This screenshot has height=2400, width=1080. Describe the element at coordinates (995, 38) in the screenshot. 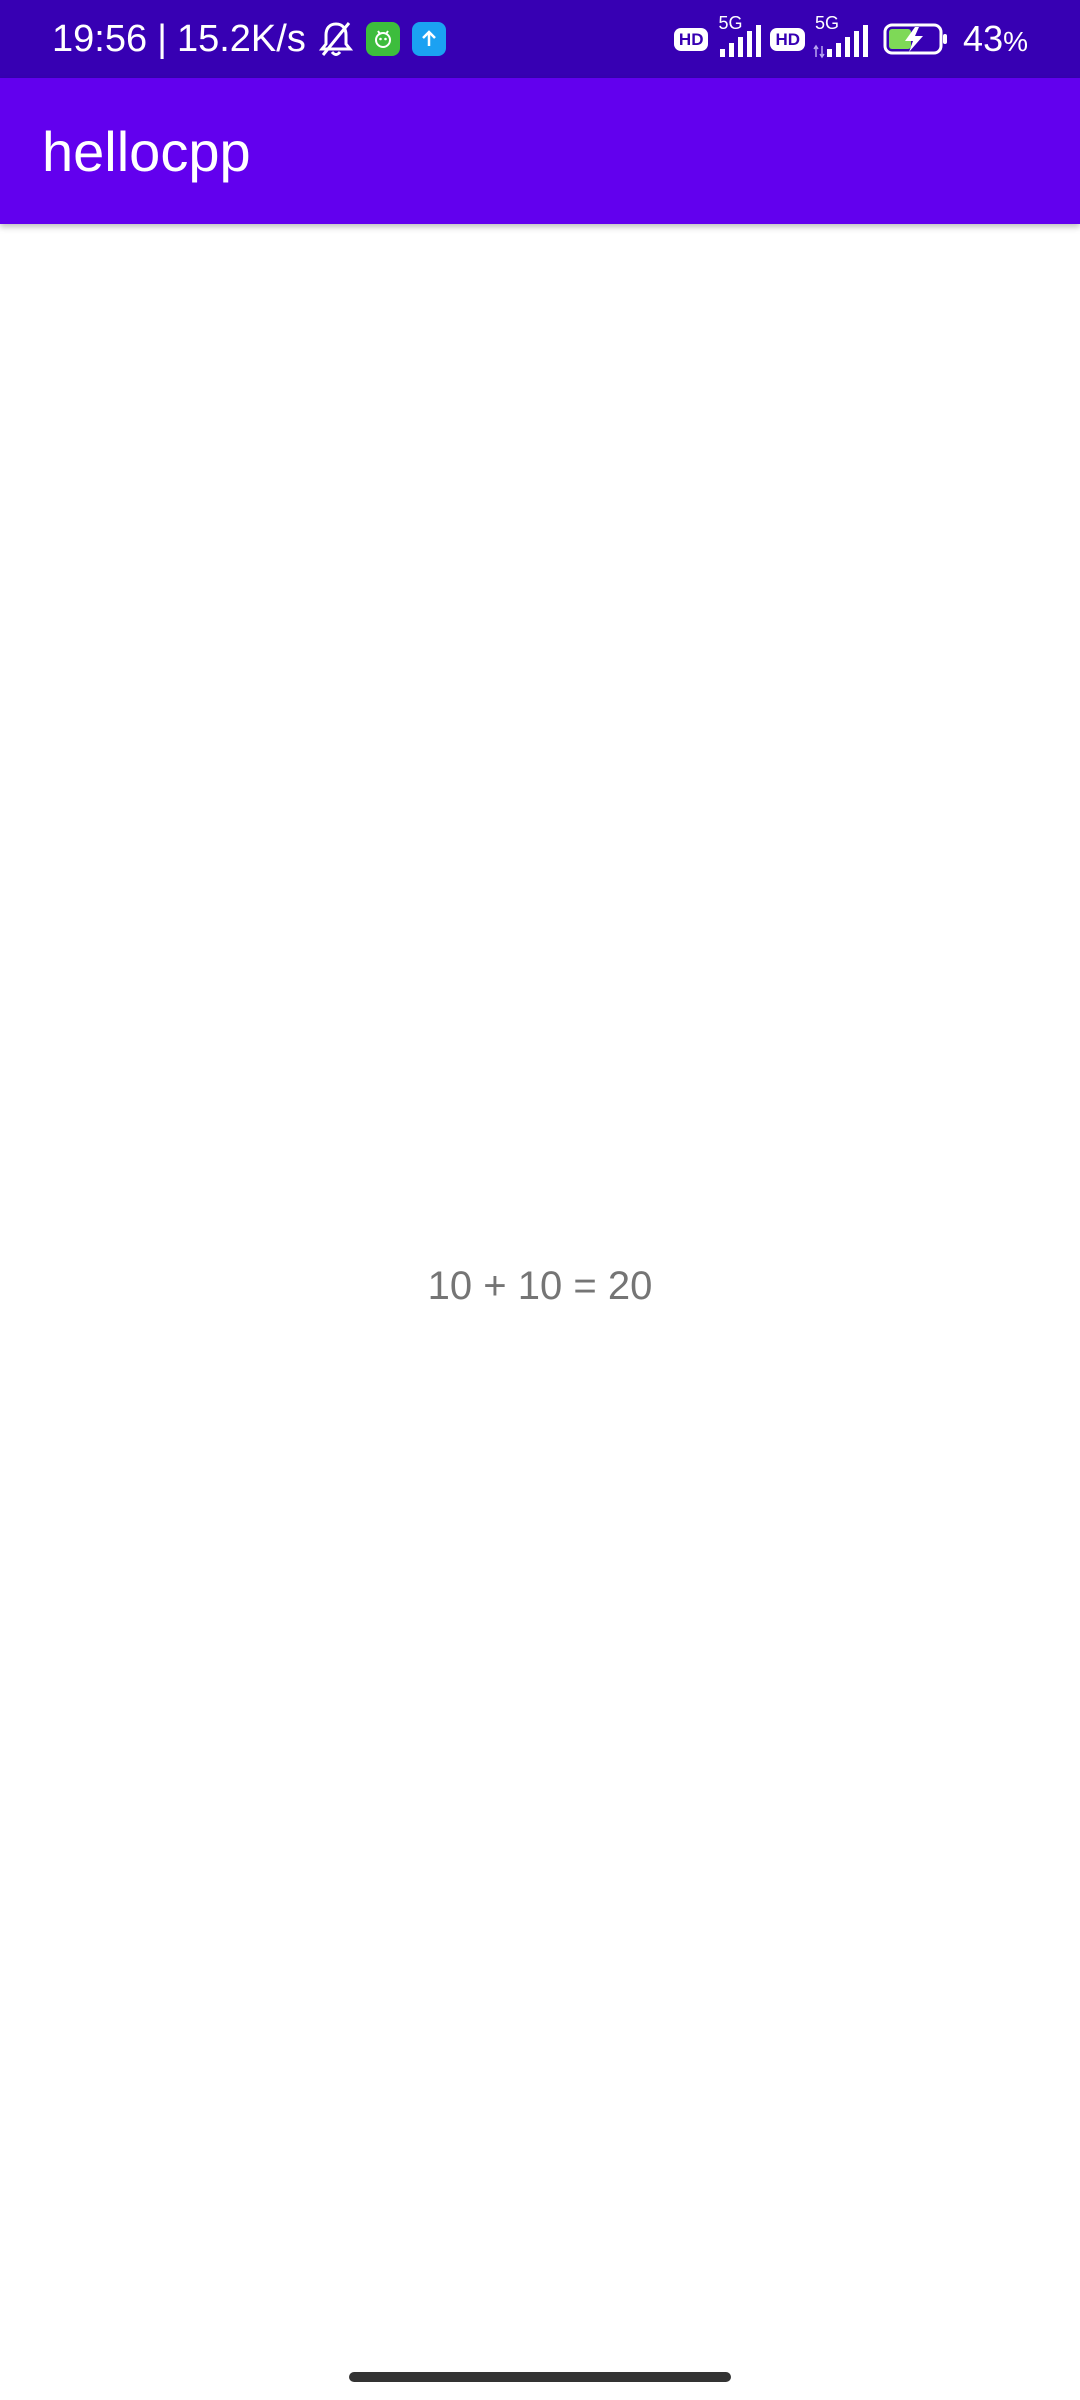

I see `battery-percent: 43%` at that location.